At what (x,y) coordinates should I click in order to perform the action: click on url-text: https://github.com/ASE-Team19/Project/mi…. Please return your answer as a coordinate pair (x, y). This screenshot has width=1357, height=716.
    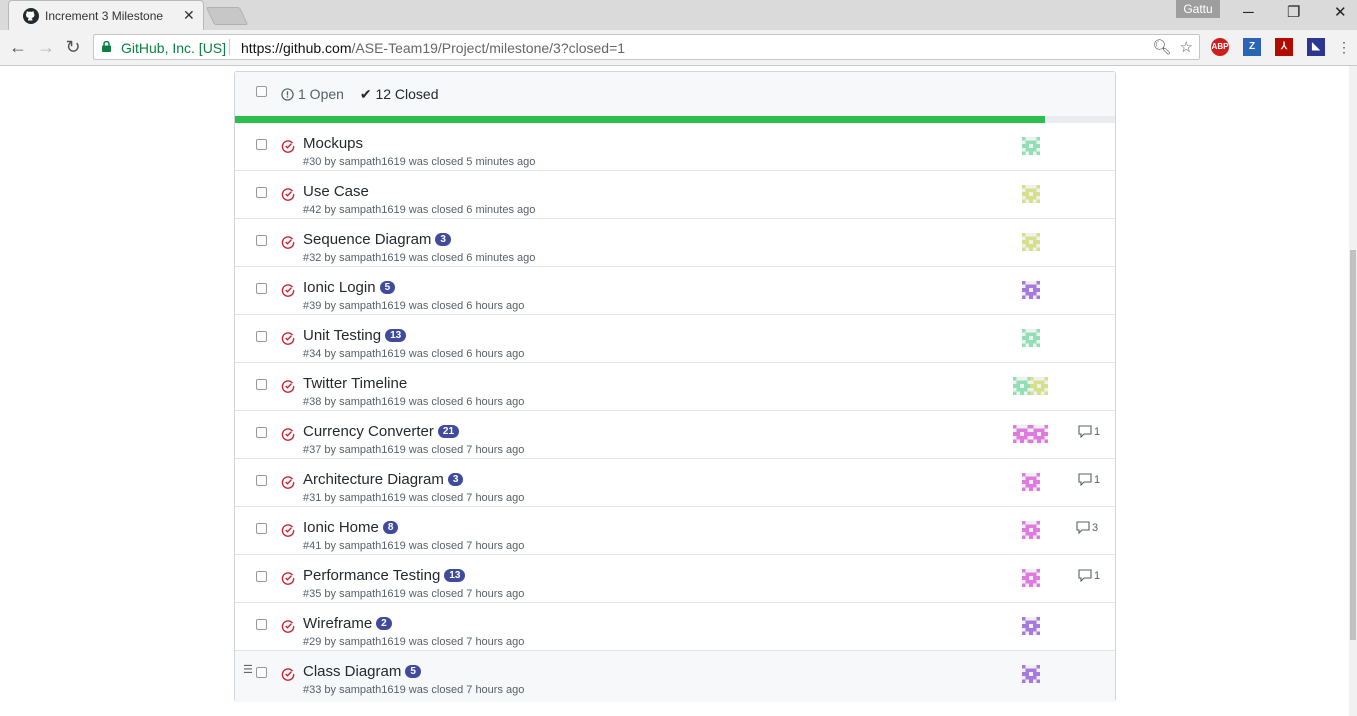
    Looking at the image, I should click on (433, 48).